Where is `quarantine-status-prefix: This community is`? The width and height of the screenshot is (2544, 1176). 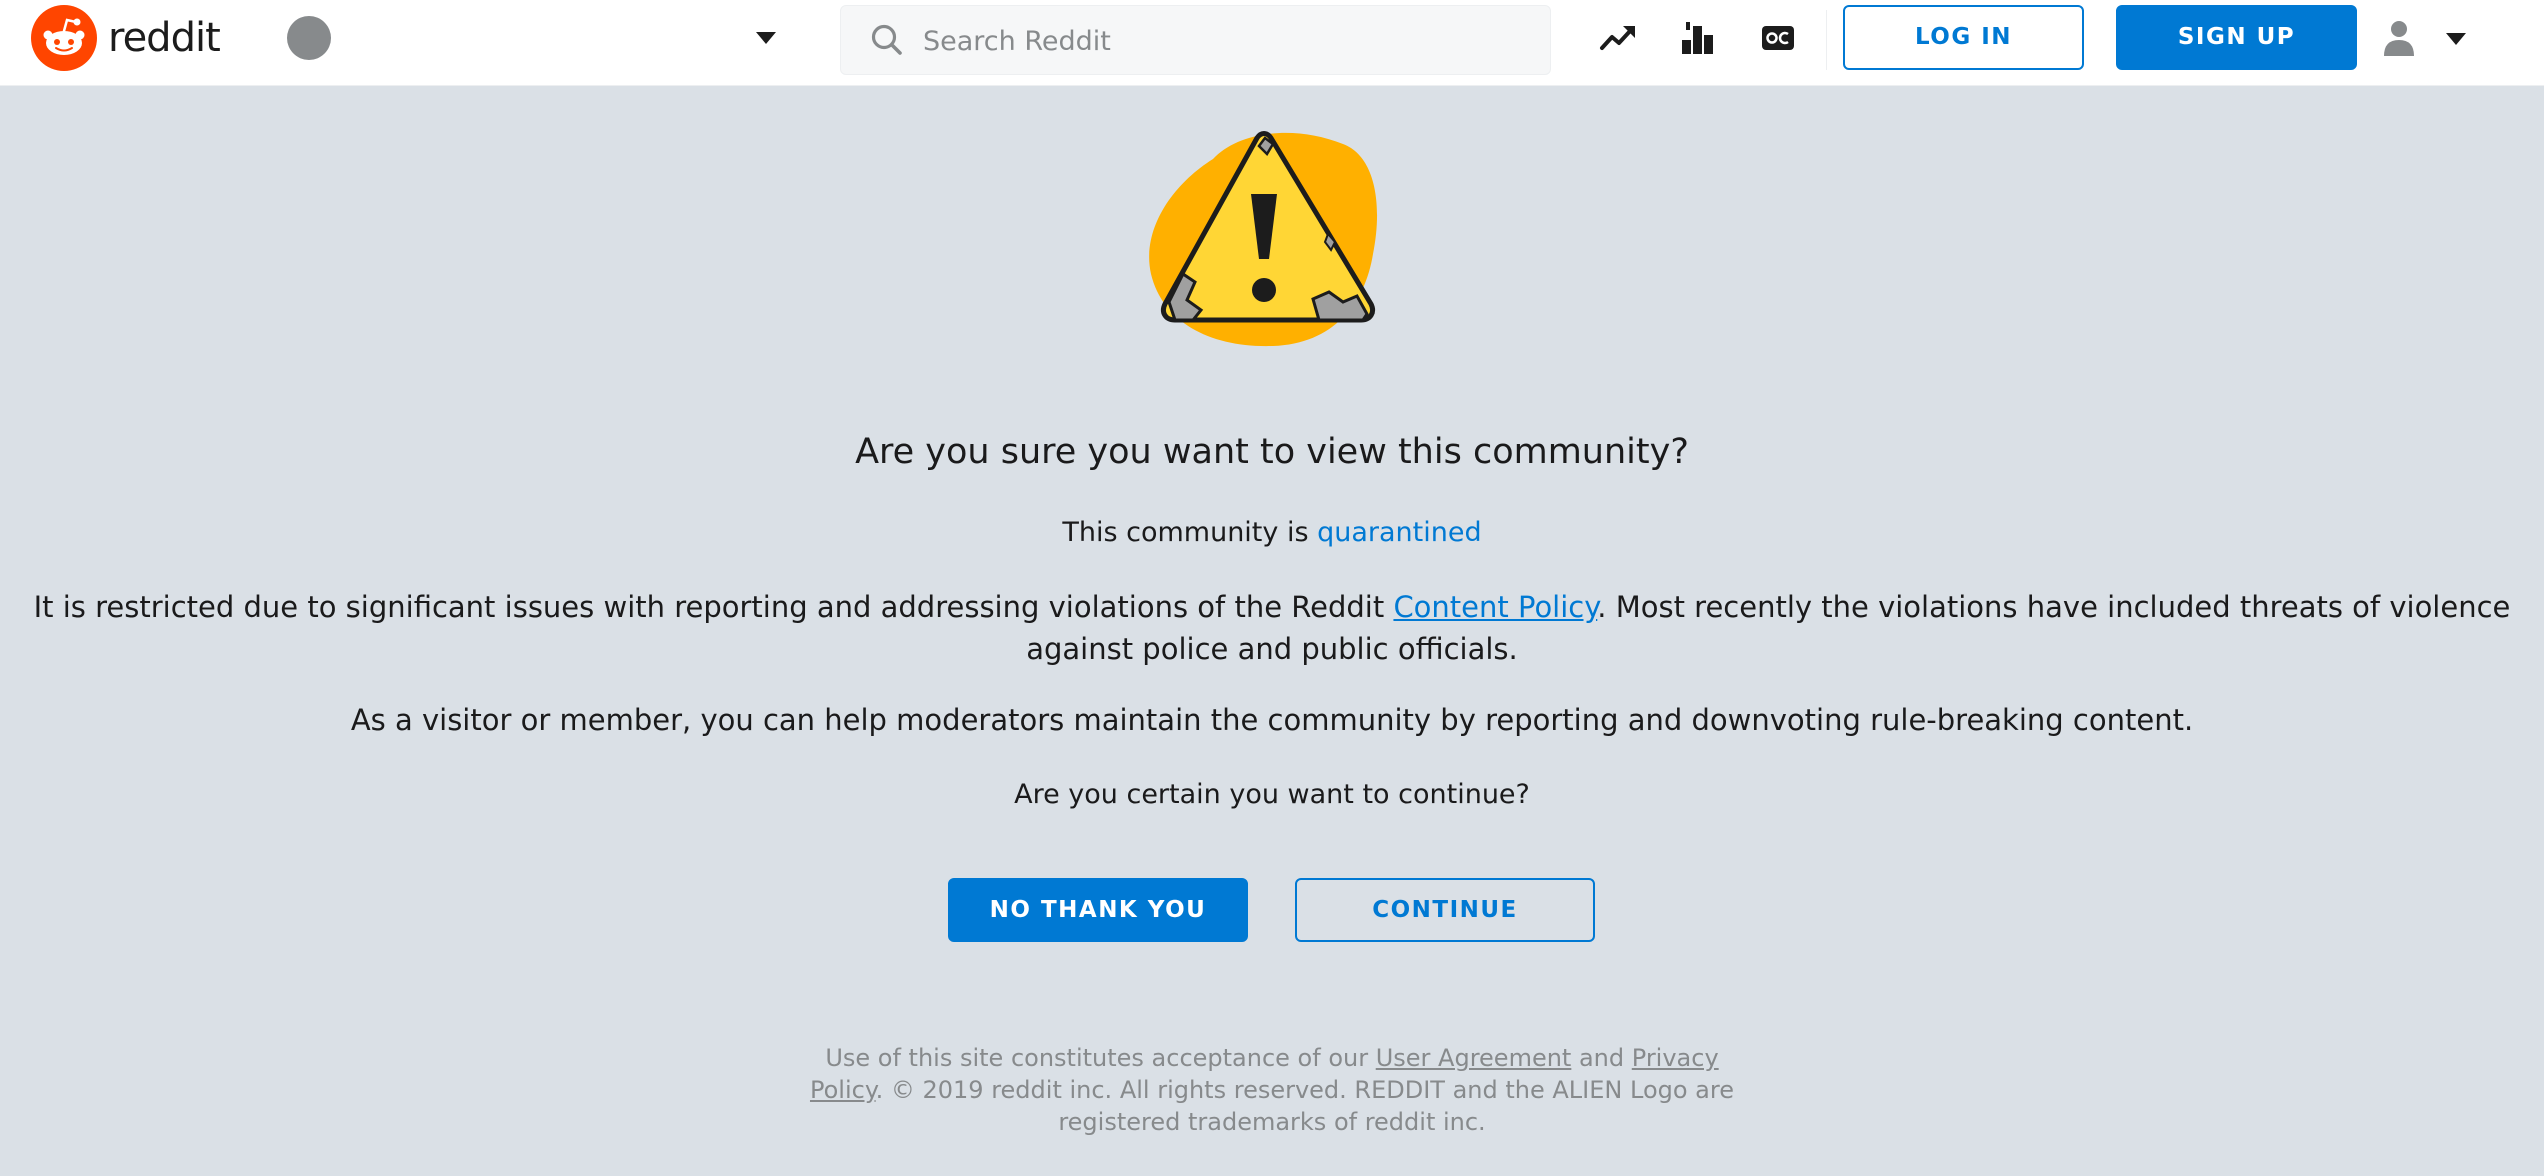 quarantine-status-prefix: This community is is located at coordinates (1190, 532).